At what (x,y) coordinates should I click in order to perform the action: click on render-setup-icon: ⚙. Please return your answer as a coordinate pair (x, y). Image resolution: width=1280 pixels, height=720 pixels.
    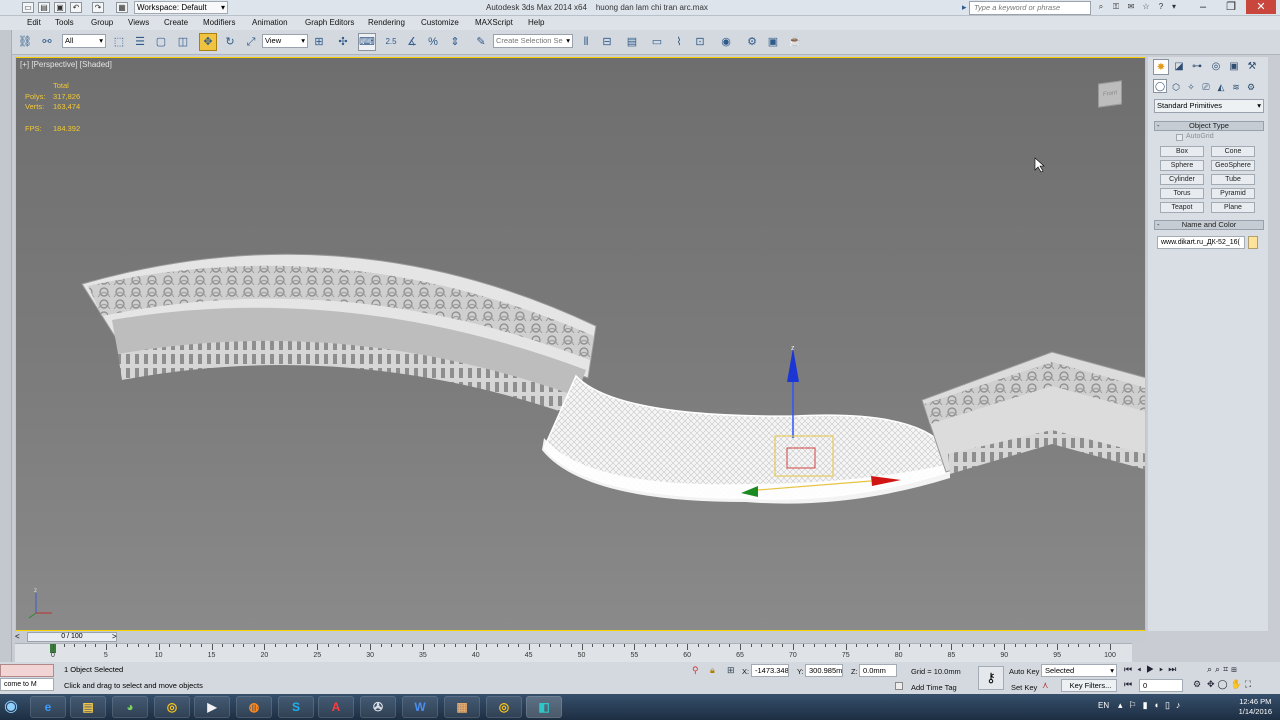
    Looking at the image, I should click on (752, 42).